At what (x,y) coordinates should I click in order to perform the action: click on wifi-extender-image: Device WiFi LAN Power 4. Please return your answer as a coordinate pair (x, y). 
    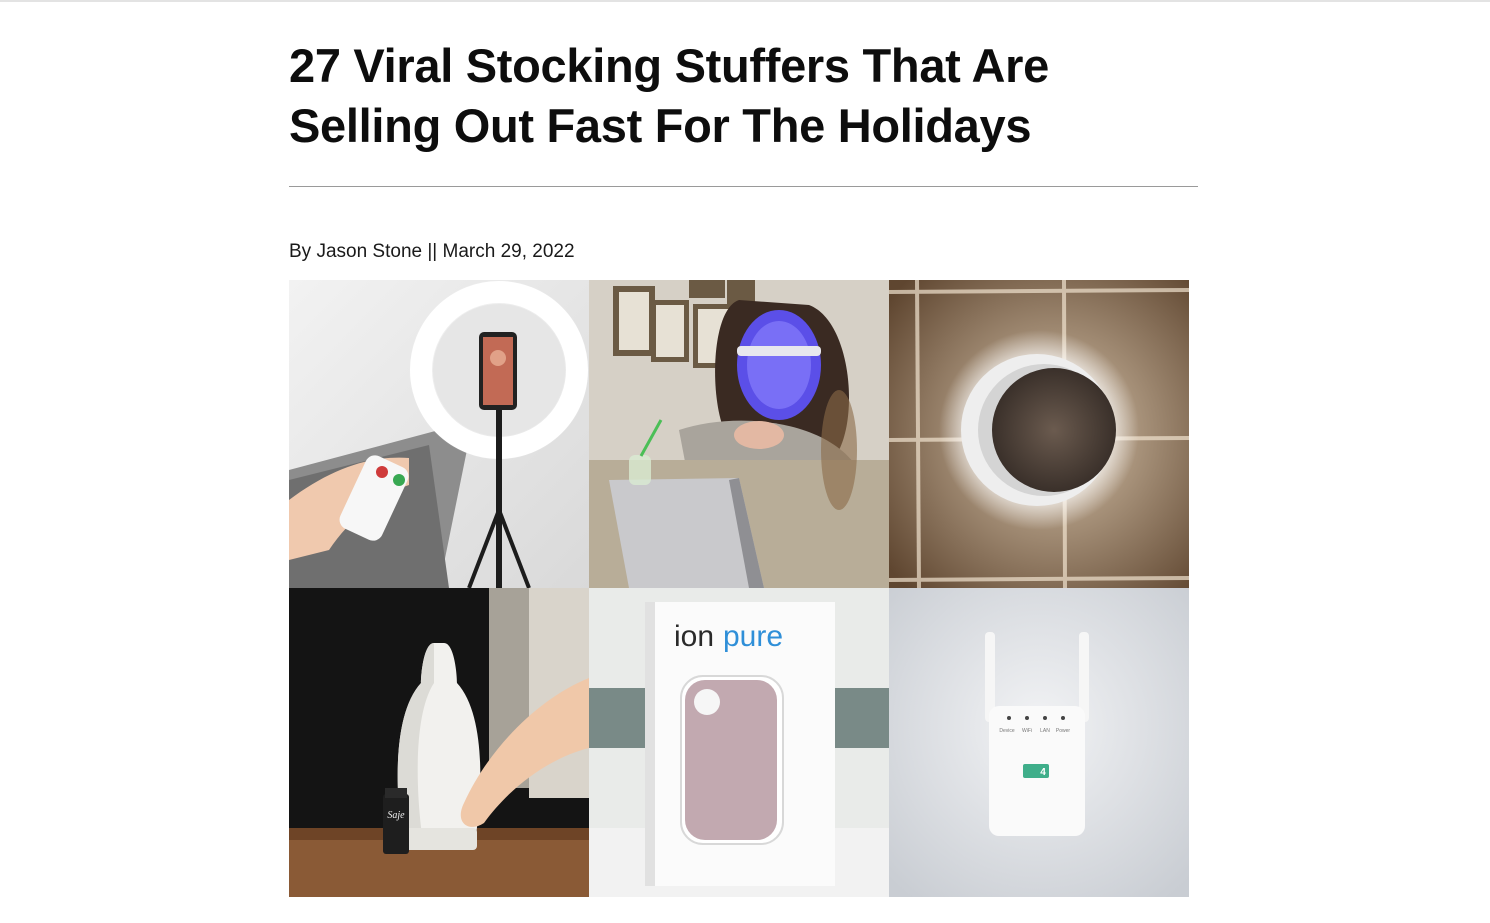
    Looking at the image, I should click on (1039, 742).